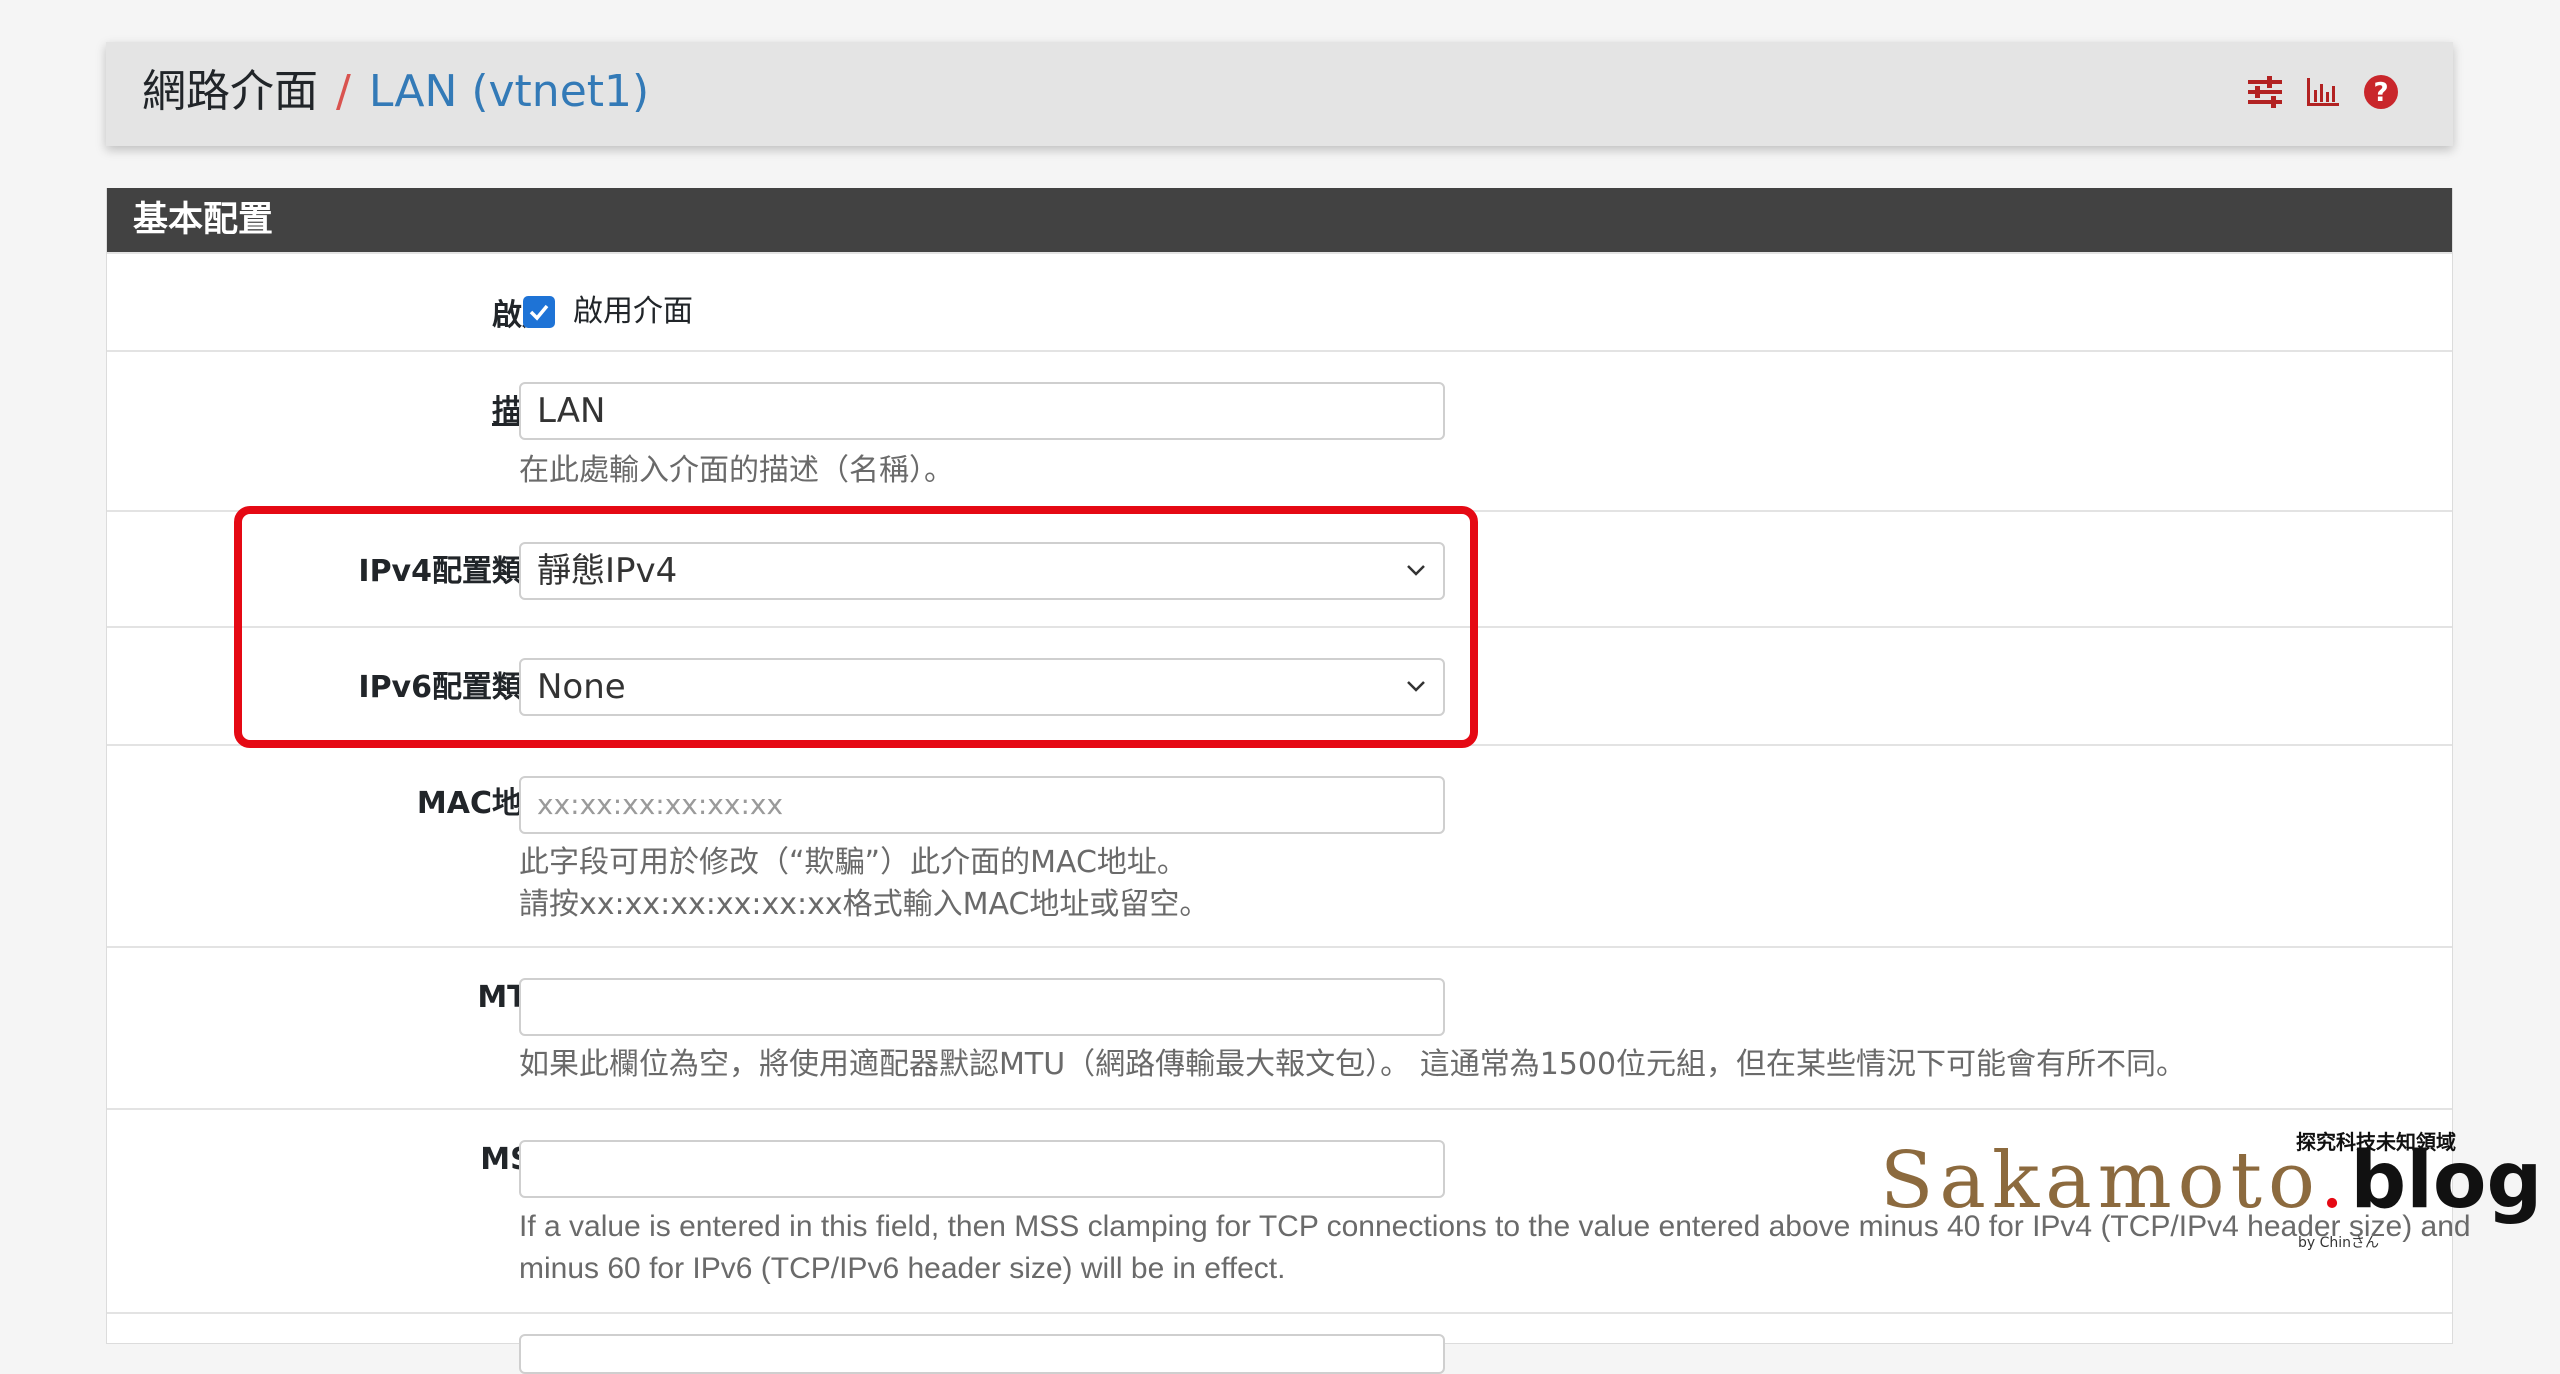 This screenshot has height=1374, width=2560. I want to click on next-input, so click(982, 1354).